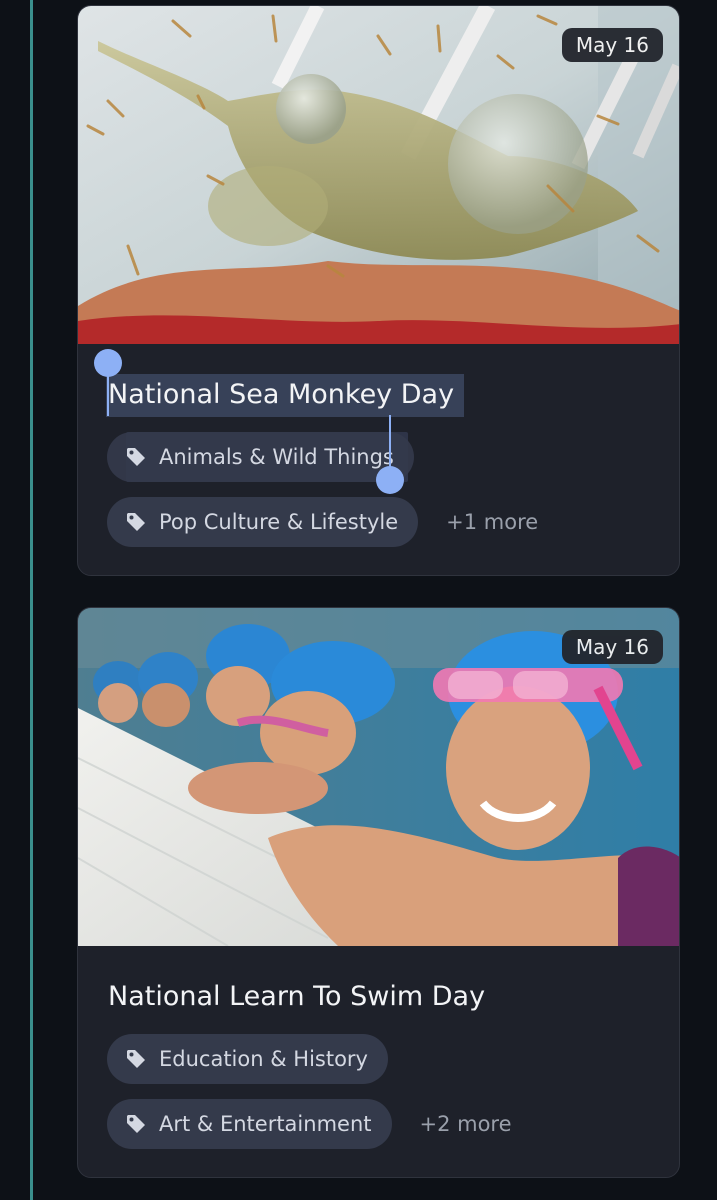 This screenshot has height=1200, width=717. What do you see at coordinates (390, 480) in the screenshot?
I see `selection-end-handle` at bounding box center [390, 480].